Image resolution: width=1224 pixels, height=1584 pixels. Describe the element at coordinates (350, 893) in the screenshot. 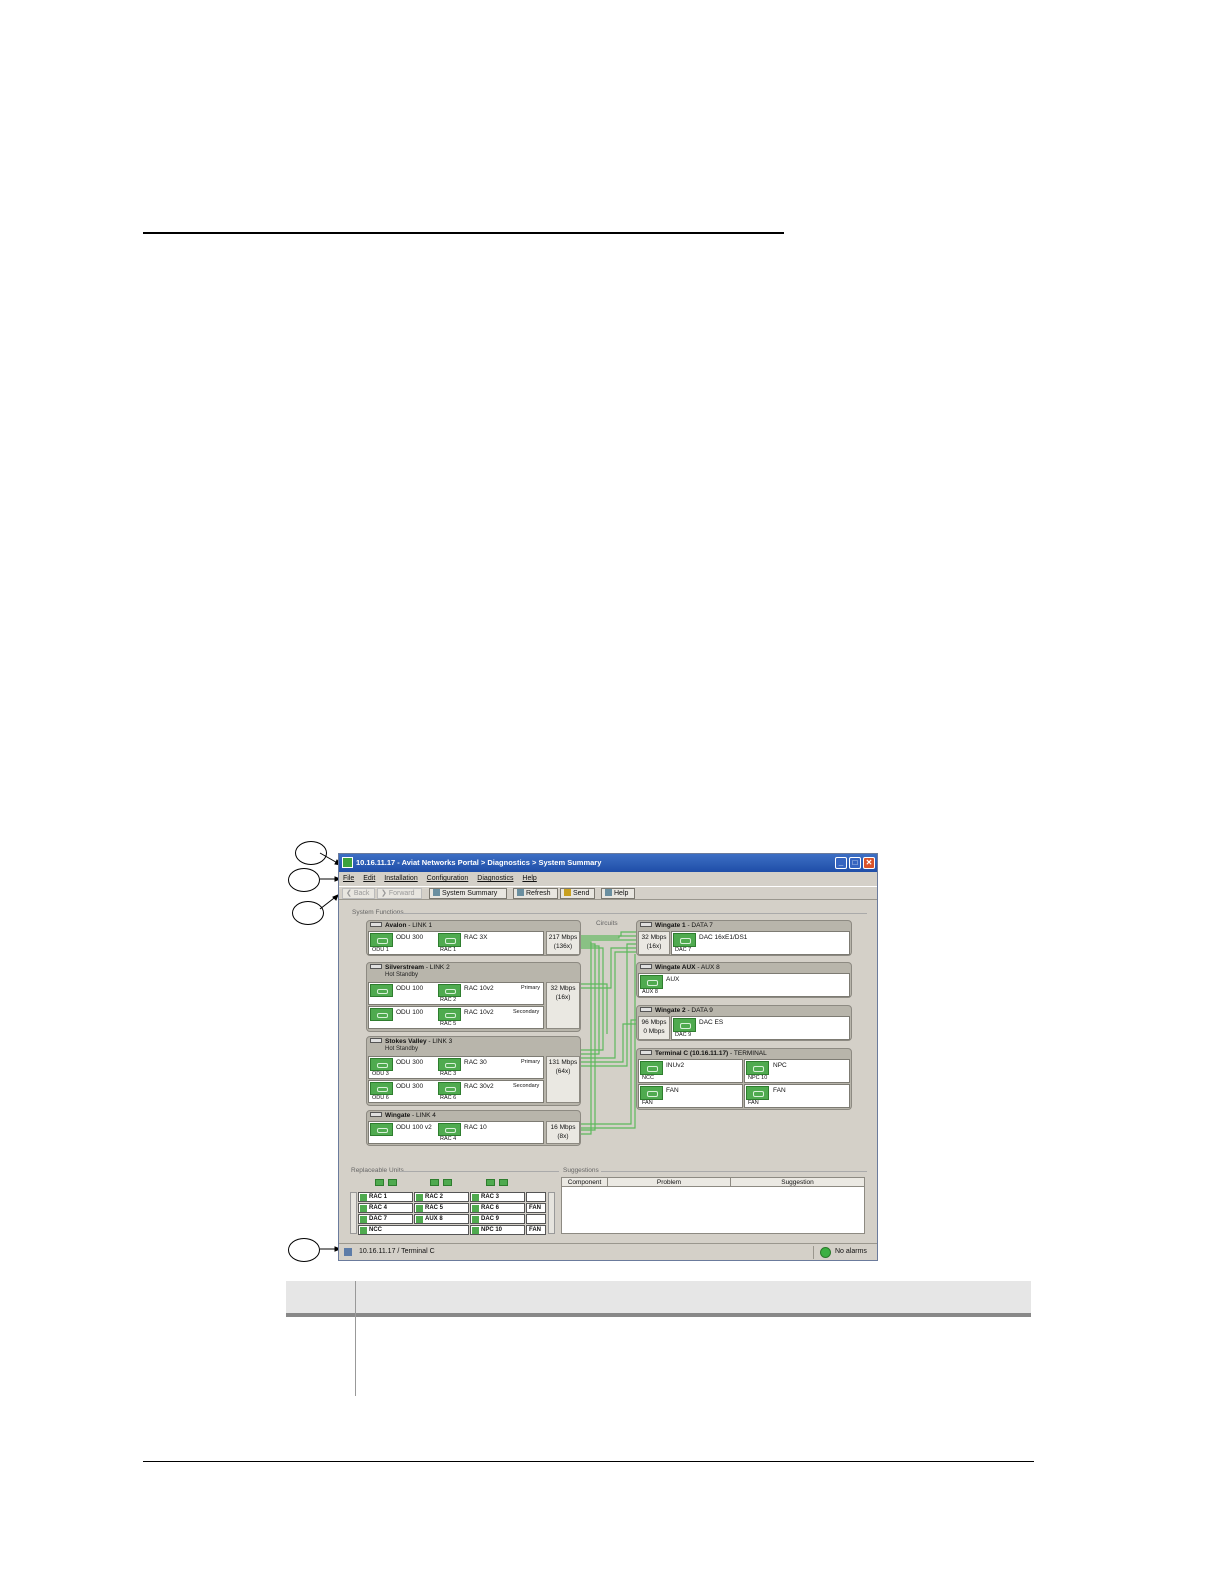

I see `back-arrow-icon: ❮` at that location.